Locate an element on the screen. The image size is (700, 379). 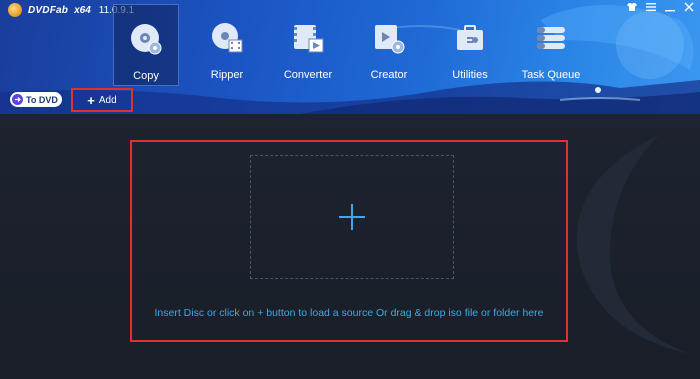
minimize-icon is located at coordinates (670, 7).